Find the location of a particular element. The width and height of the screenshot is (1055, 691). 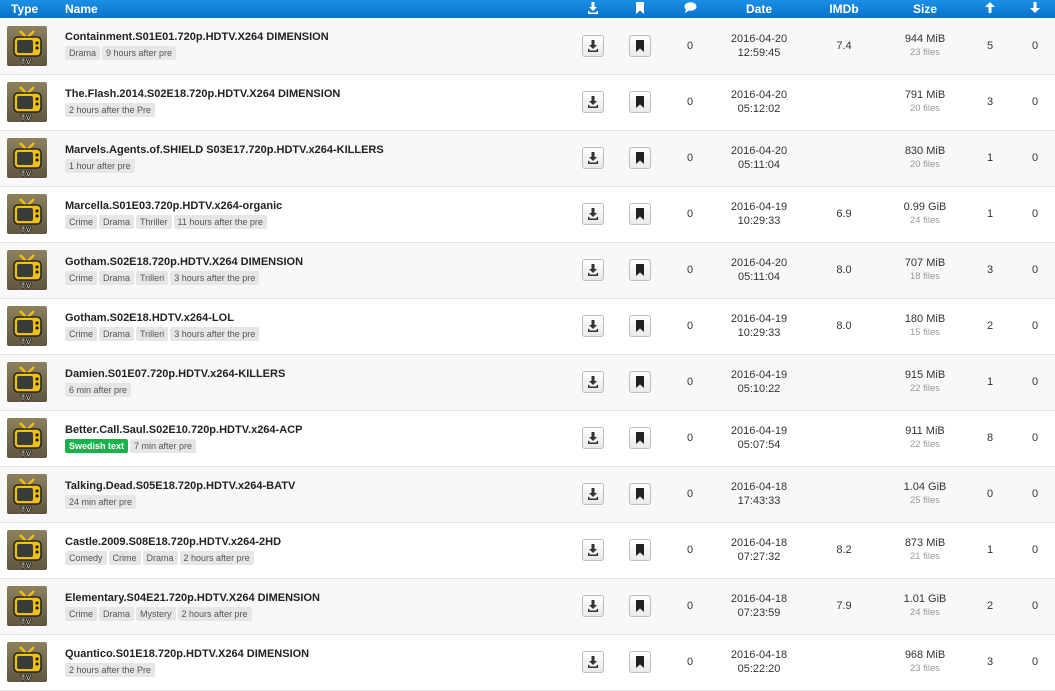

size-cell: 791 MiB 20 files is located at coordinates (925, 102).